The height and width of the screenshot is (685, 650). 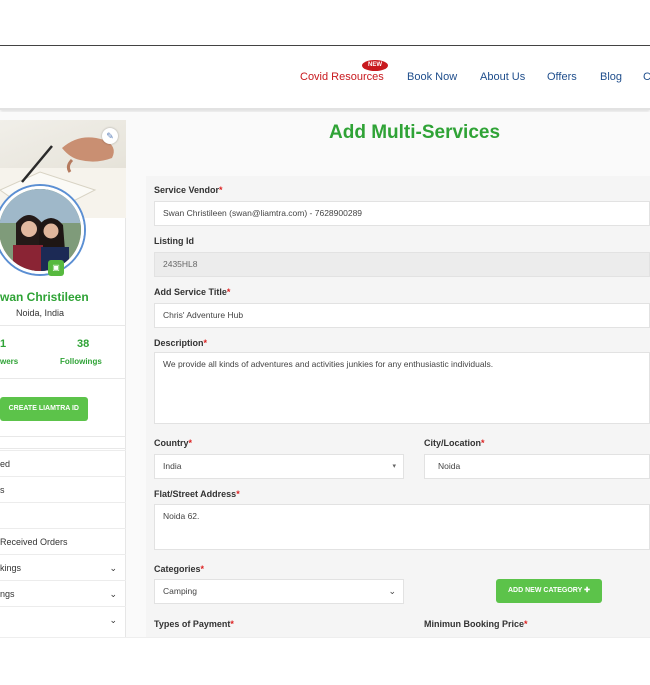 I want to click on service-vendor-label: Service Vendor*, so click(x=188, y=190).